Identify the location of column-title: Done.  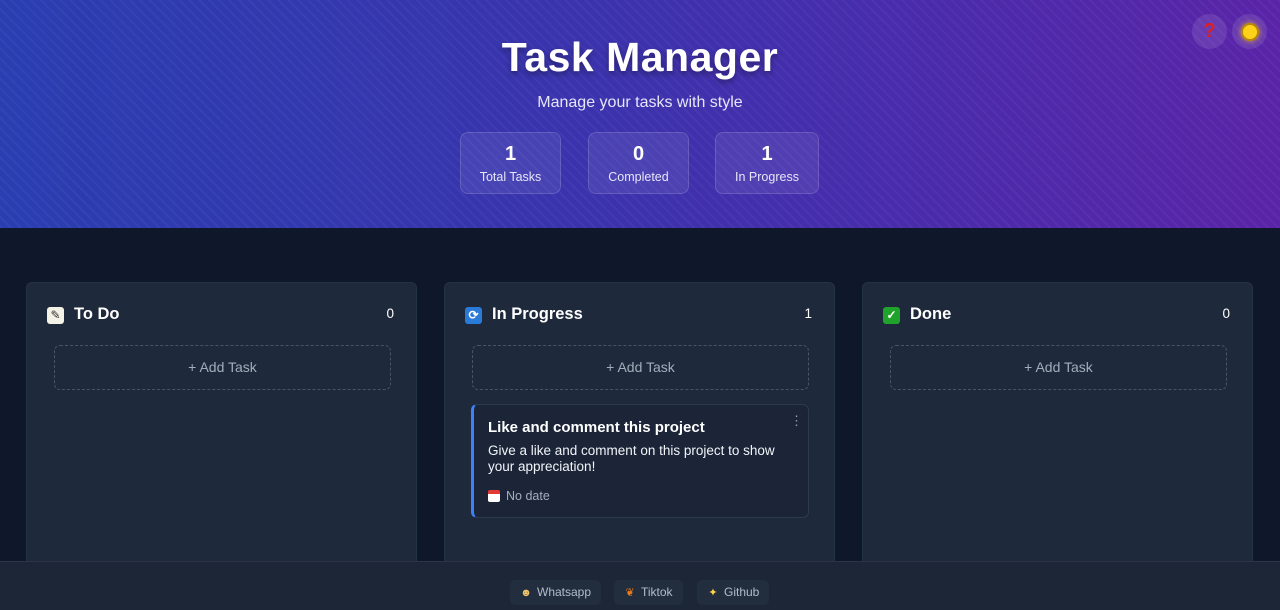
(931, 314).